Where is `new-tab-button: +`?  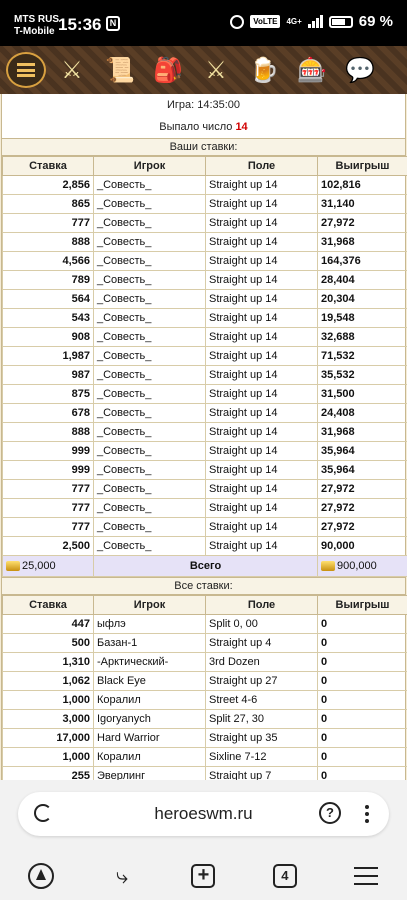
new-tab-button: + is located at coordinates (203, 876).